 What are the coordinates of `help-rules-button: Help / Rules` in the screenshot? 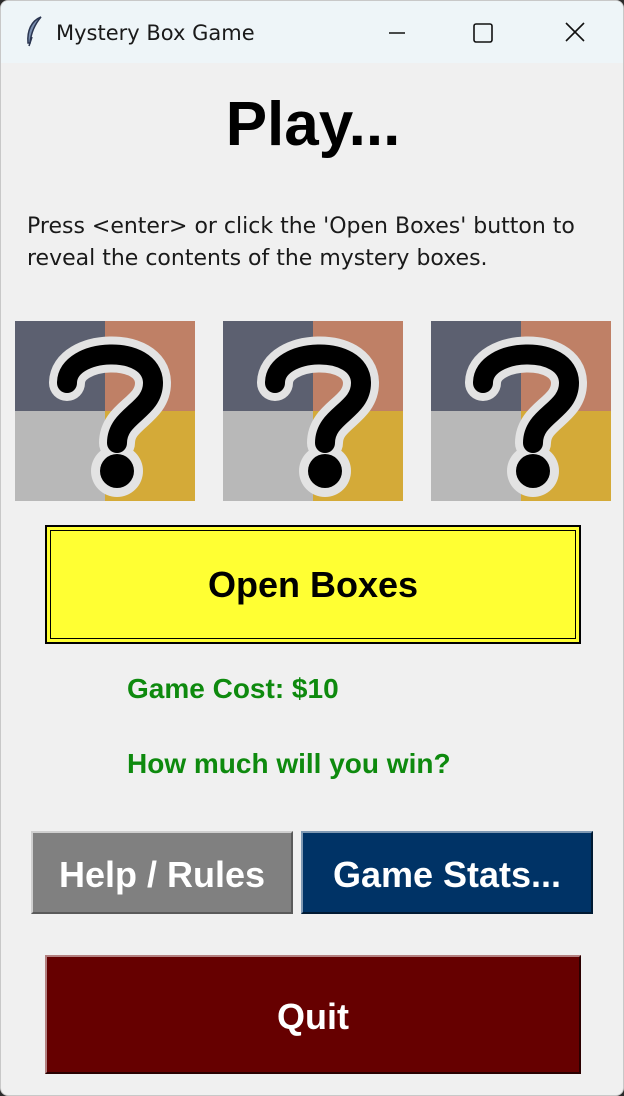 It's located at (162, 872).